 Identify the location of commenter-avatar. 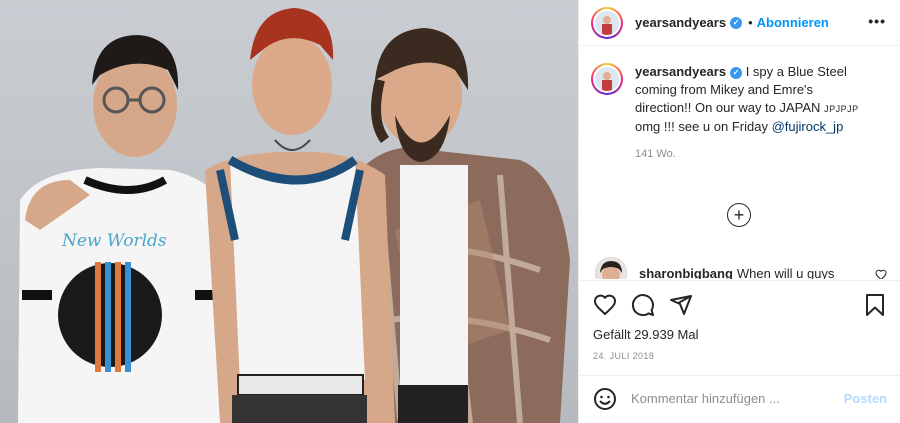
(611, 268).